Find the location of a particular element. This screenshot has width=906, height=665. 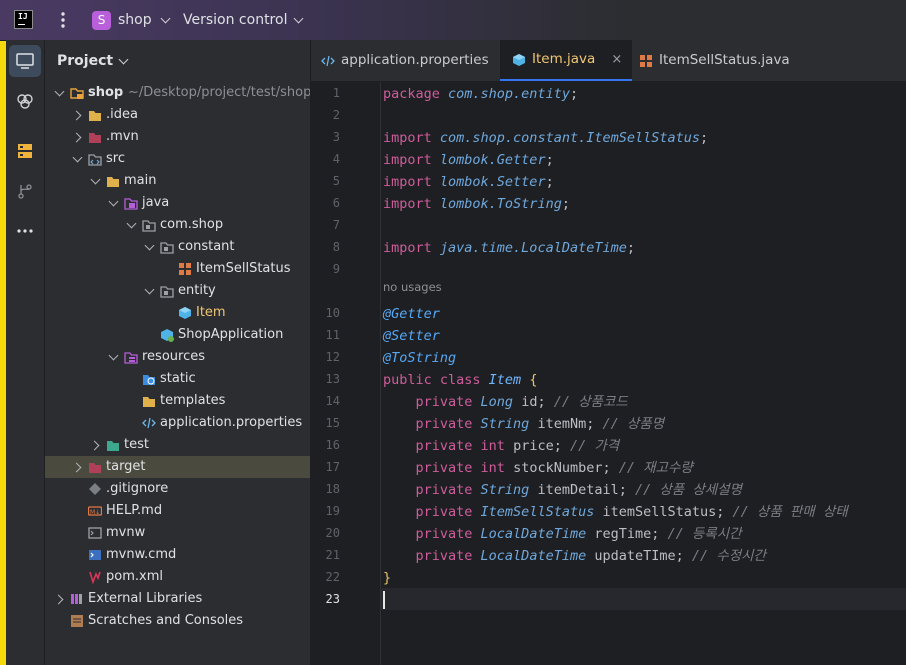

tree-item-external-libraries: External Libraries is located at coordinates (177, 599).